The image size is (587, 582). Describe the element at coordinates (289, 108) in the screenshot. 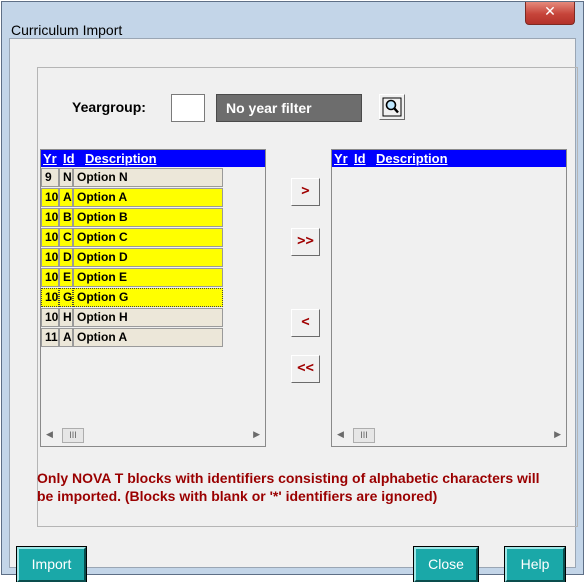

I see `year-filter-display: No year filter` at that location.